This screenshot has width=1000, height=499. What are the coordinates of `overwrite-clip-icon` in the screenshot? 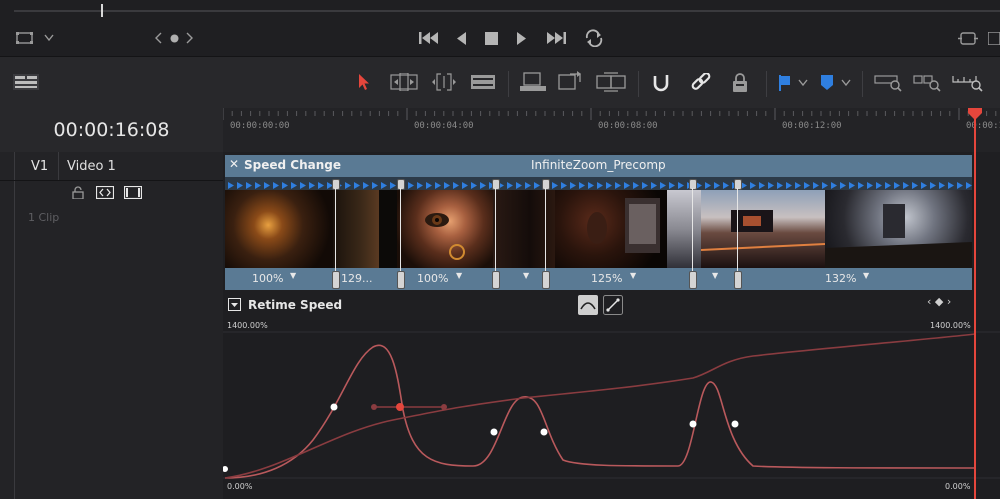 It's located at (571, 81).